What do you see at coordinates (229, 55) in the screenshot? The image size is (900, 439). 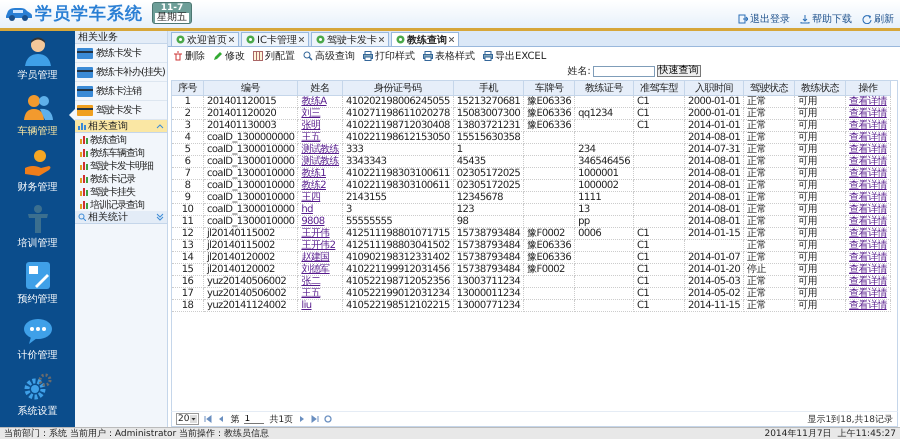 I see `toolbar-button: 修改` at bounding box center [229, 55].